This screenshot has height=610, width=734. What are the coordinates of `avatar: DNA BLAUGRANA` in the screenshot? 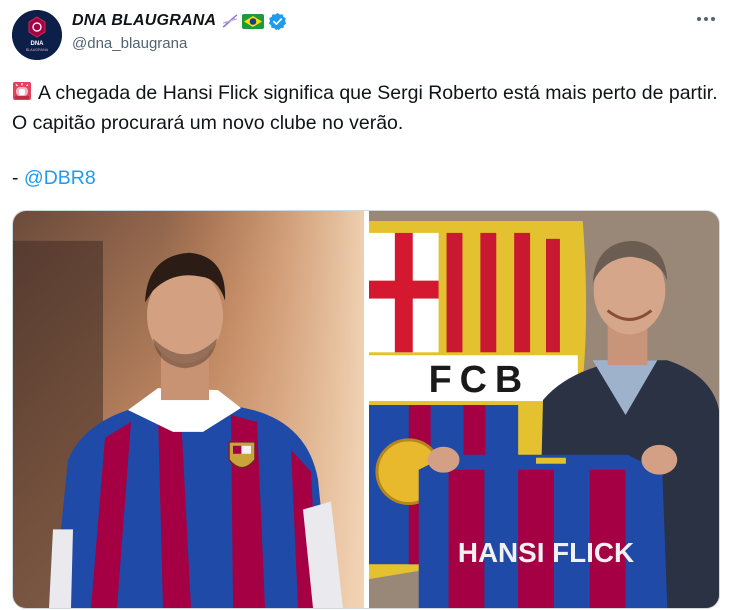 It's located at (37, 35).